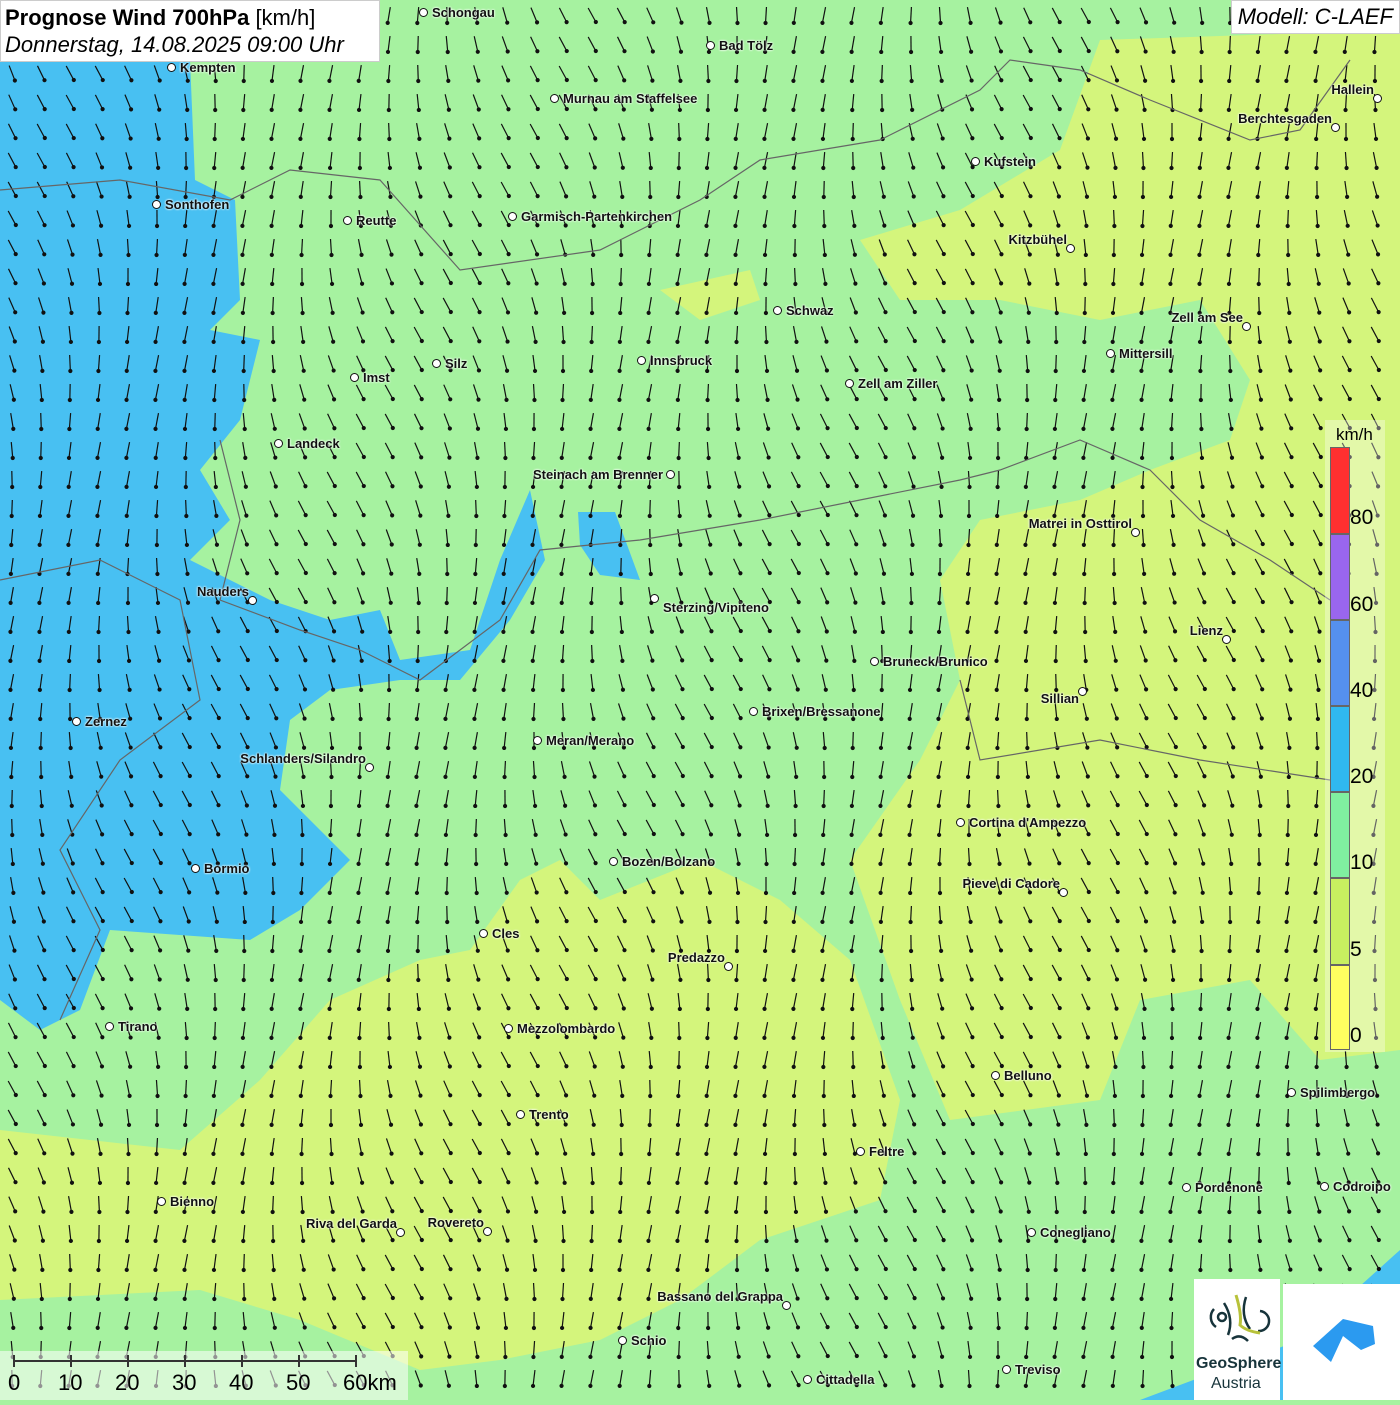 The image size is (1400, 1405). What do you see at coordinates (106, 721) in the screenshot?
I see `city-label: Zernez` at bounding box center [106, 721].